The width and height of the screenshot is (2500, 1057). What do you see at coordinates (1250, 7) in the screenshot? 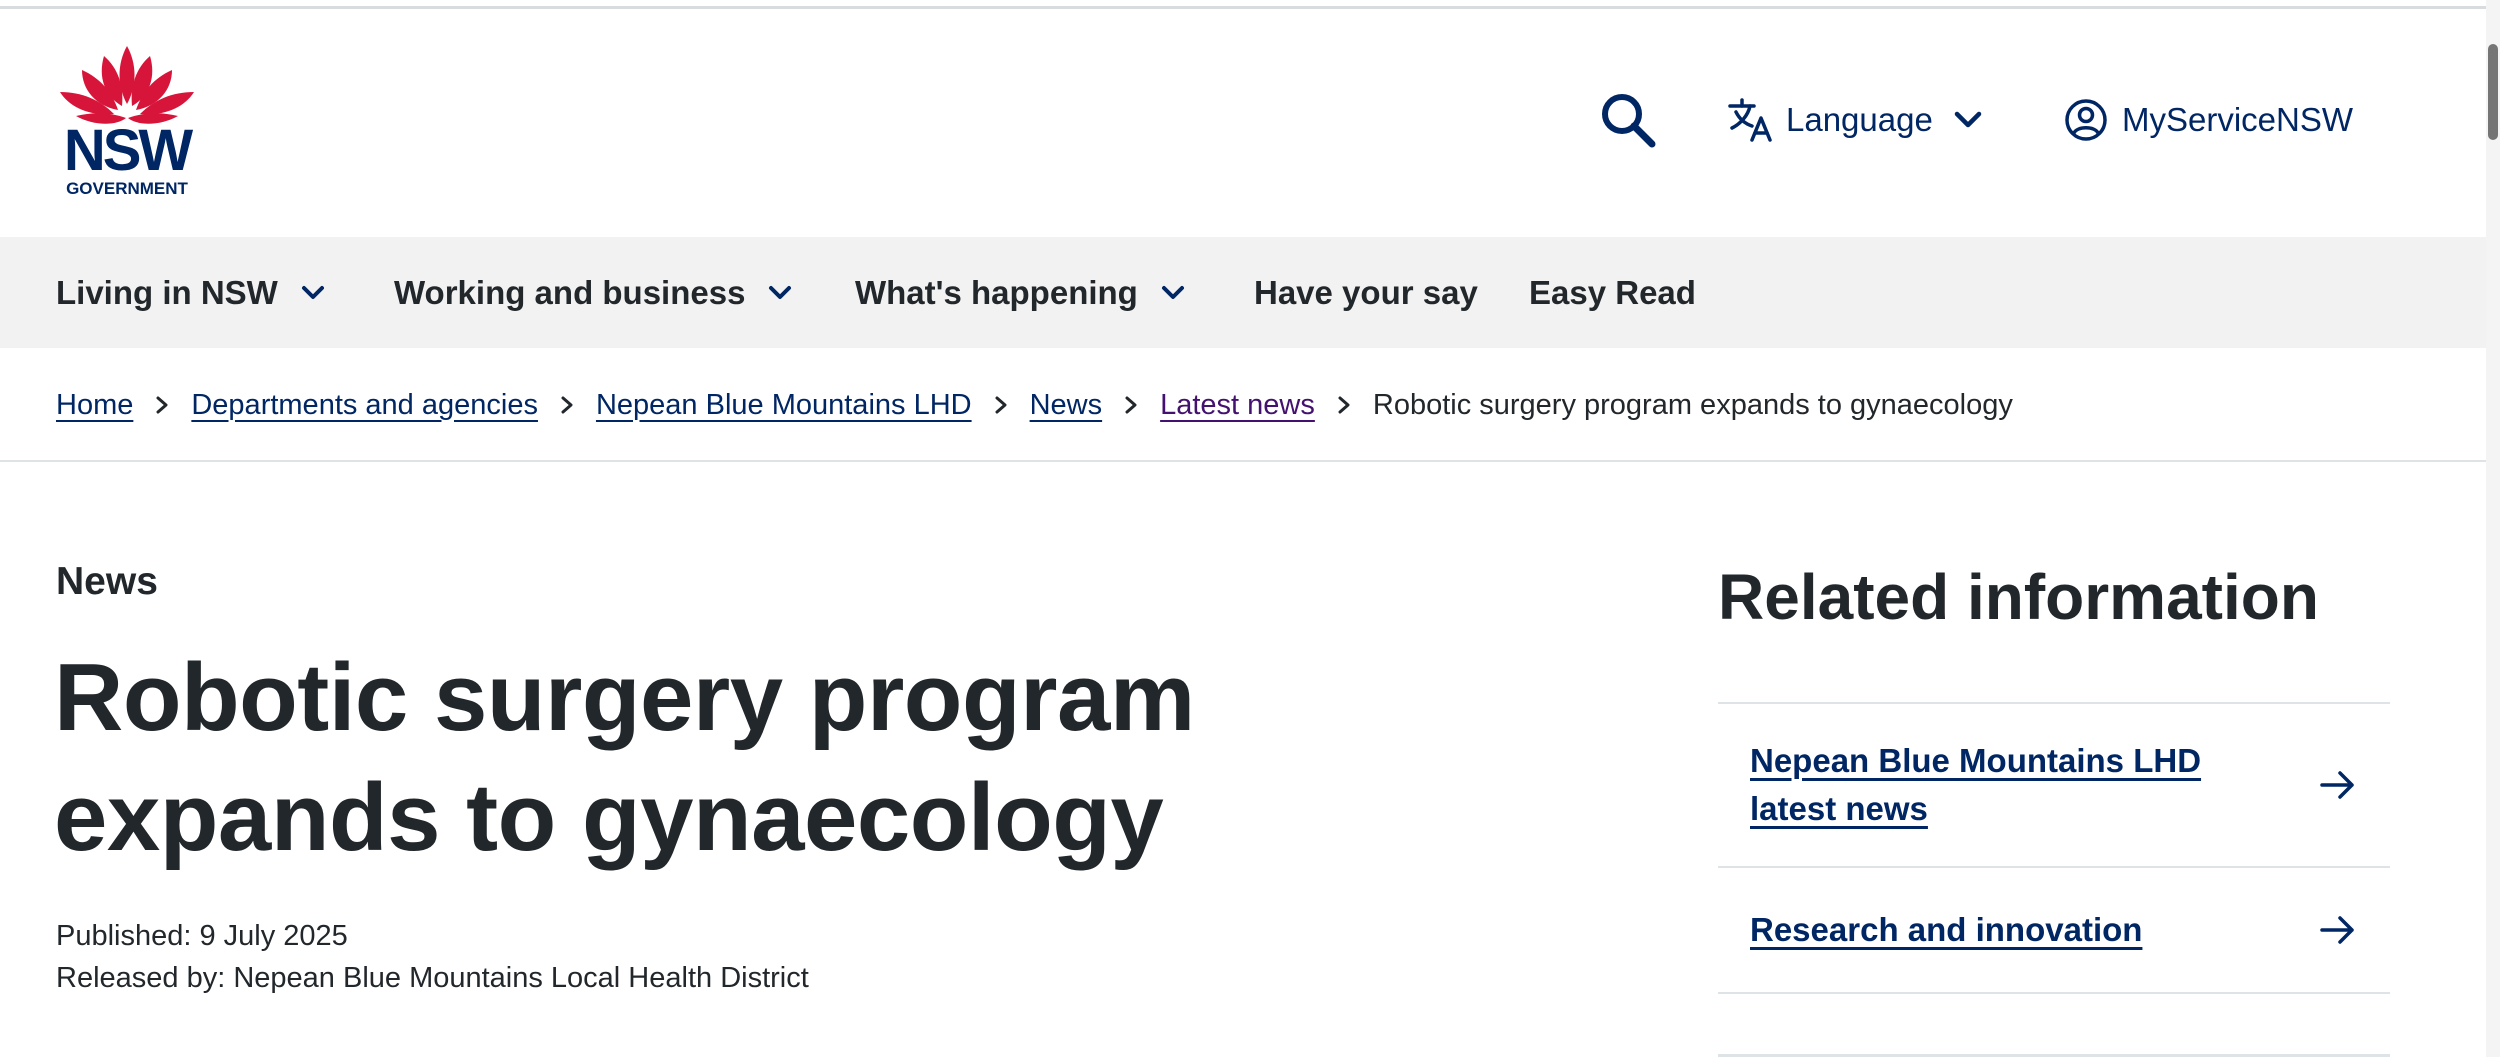
I see `top-rule` at bounding box center [1250, 7].